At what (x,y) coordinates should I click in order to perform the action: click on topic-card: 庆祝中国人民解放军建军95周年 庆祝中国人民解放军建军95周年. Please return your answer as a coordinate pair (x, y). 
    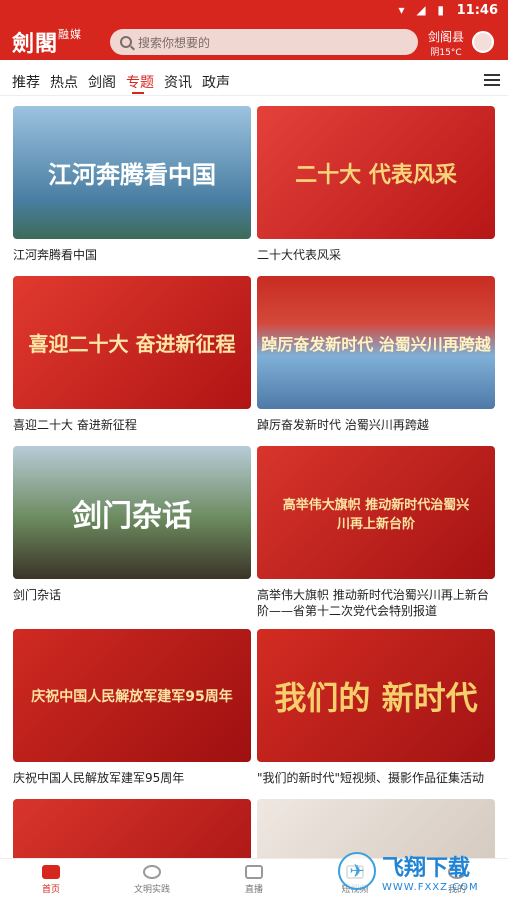
    Looking at the image, I should click on (132, 707).